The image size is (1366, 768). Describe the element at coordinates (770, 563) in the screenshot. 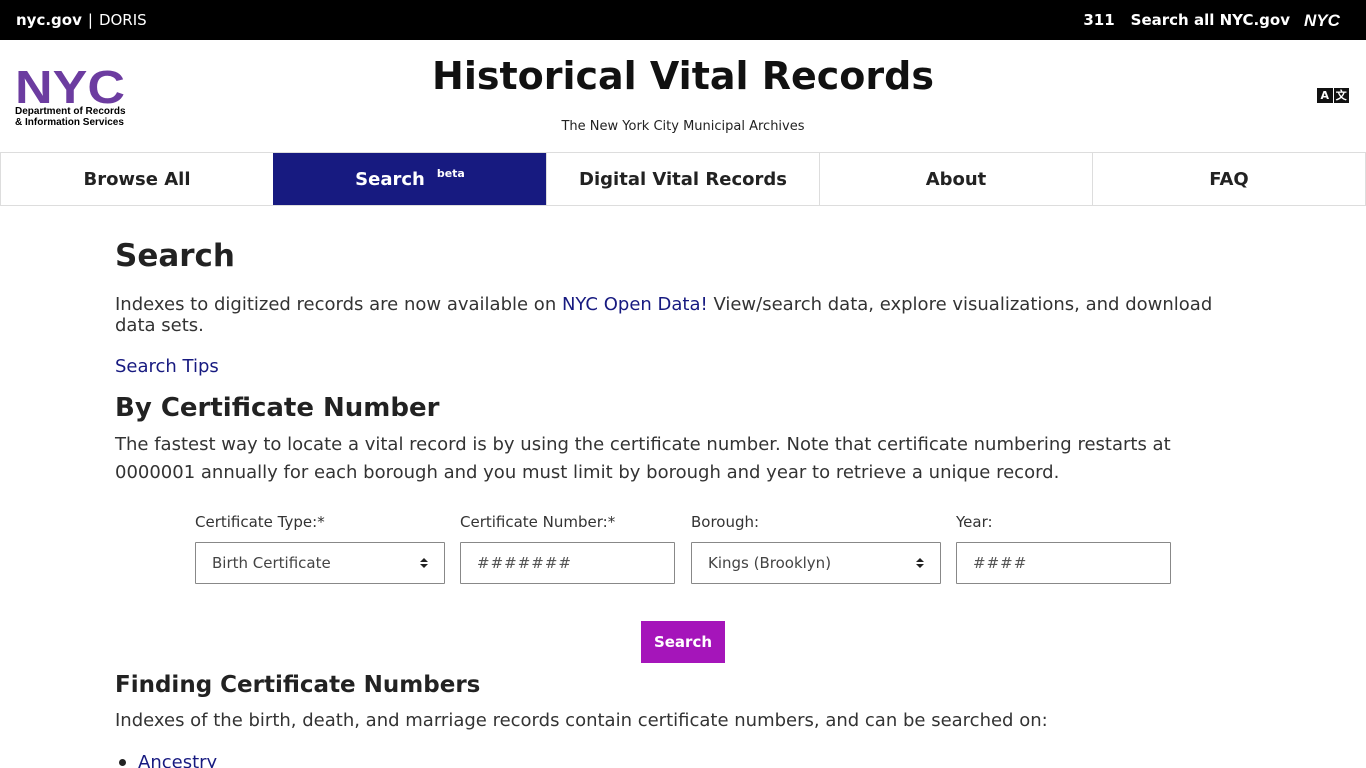

I see `borough-value: Kings (Brooklyn)` at that location.